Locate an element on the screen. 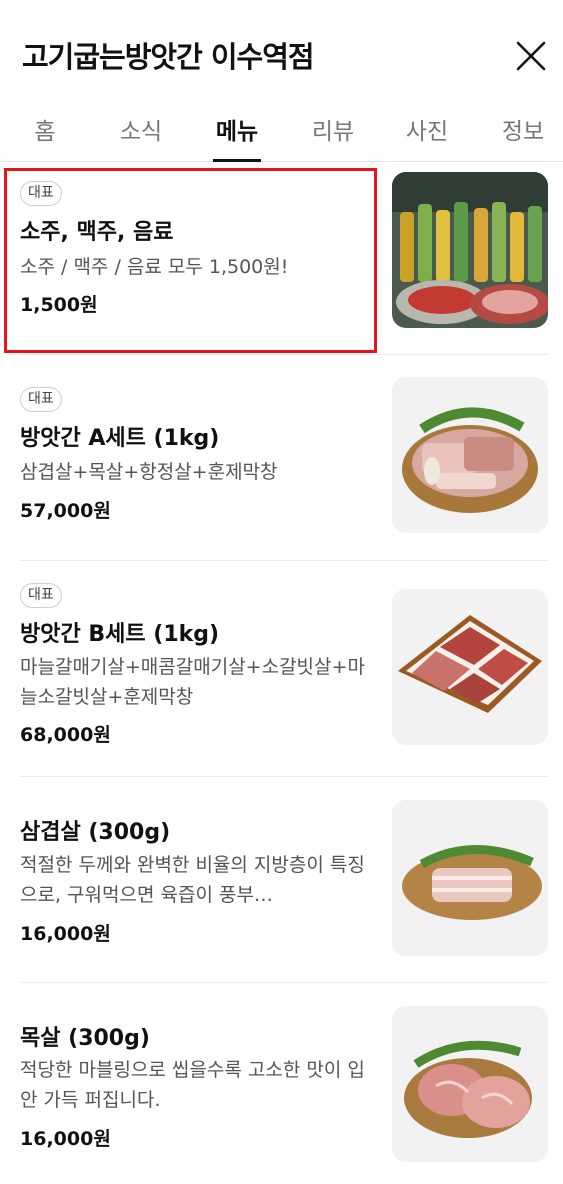 This screenshot has height=1184, width=563. menu-item-price: 57,000원 is located at coordinates (65, 511).